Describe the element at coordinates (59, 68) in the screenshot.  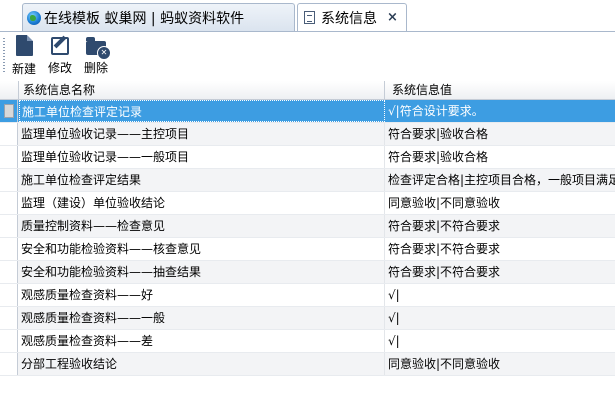
I see `edit-button-label: 修改` at that location.